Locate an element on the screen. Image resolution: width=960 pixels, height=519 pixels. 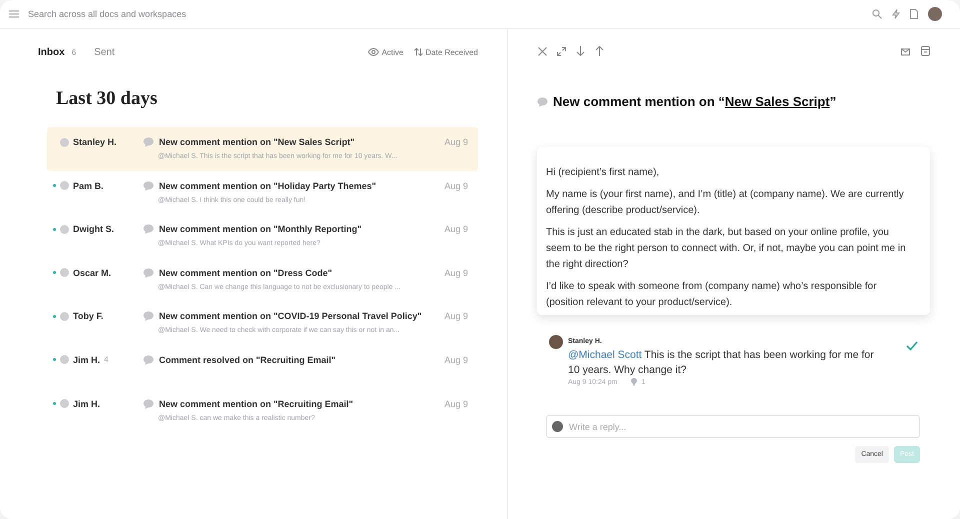
user-avatar is located at coordinates (935, 14).